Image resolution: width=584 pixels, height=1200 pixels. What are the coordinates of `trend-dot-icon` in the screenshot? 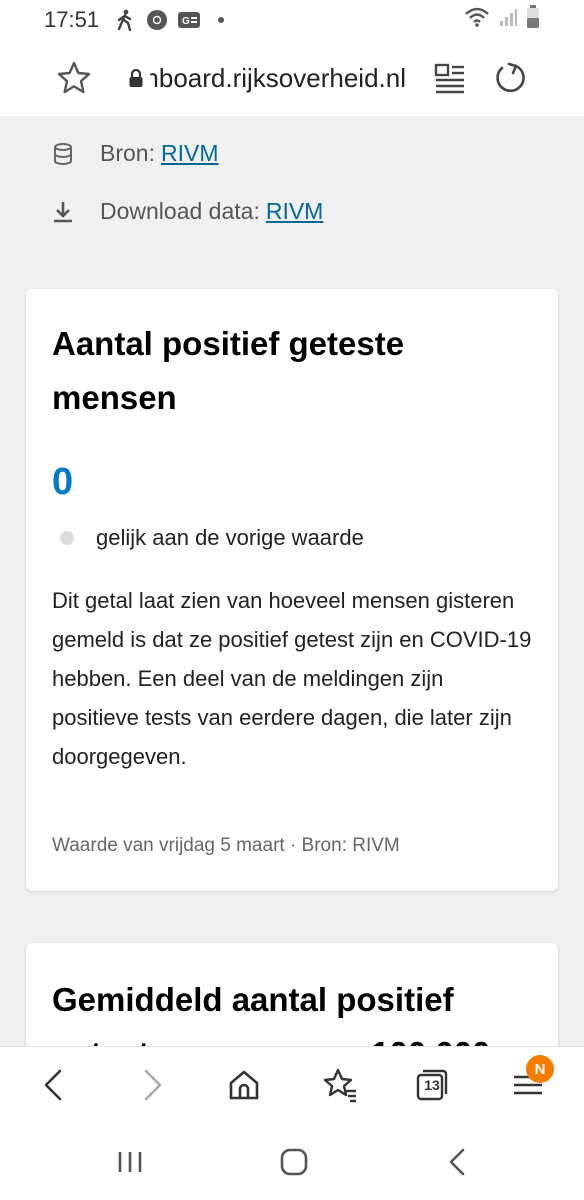 It's located at (67, 538).